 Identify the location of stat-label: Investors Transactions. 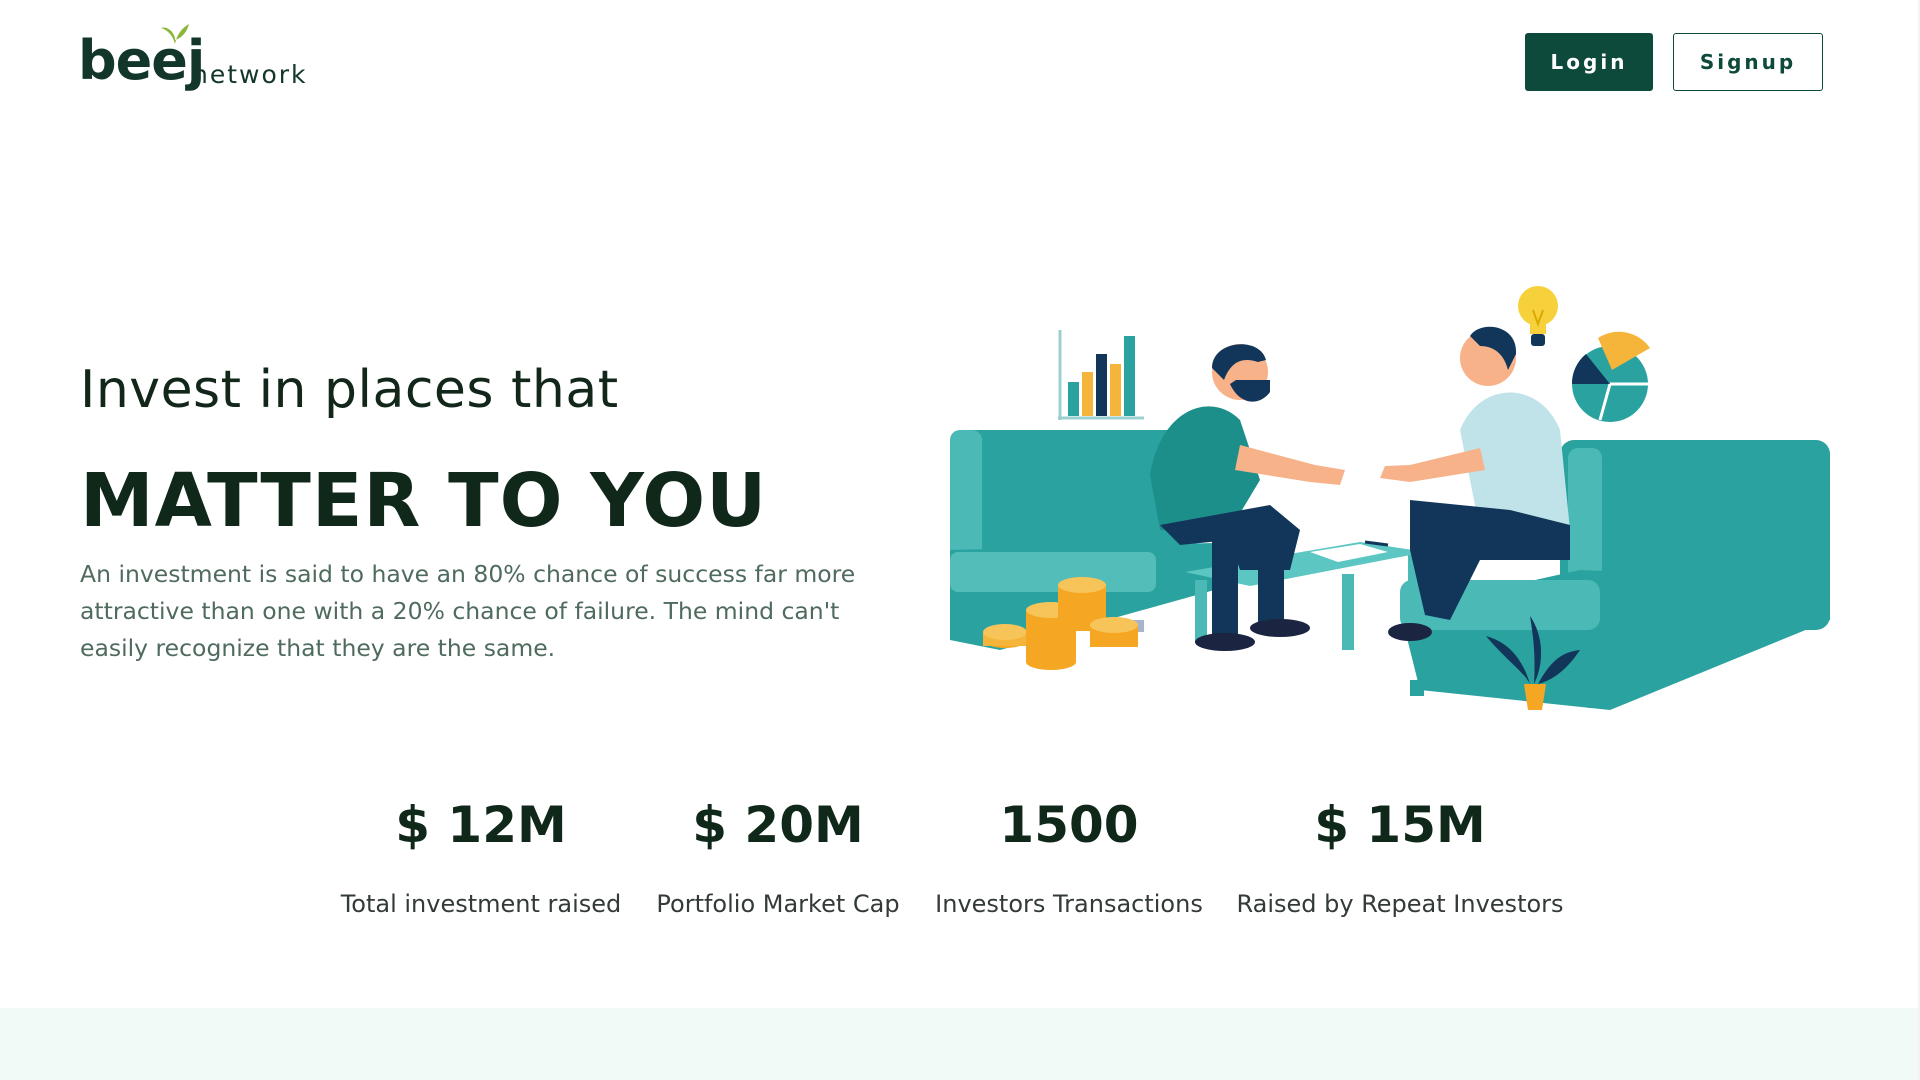
(1069, 904).